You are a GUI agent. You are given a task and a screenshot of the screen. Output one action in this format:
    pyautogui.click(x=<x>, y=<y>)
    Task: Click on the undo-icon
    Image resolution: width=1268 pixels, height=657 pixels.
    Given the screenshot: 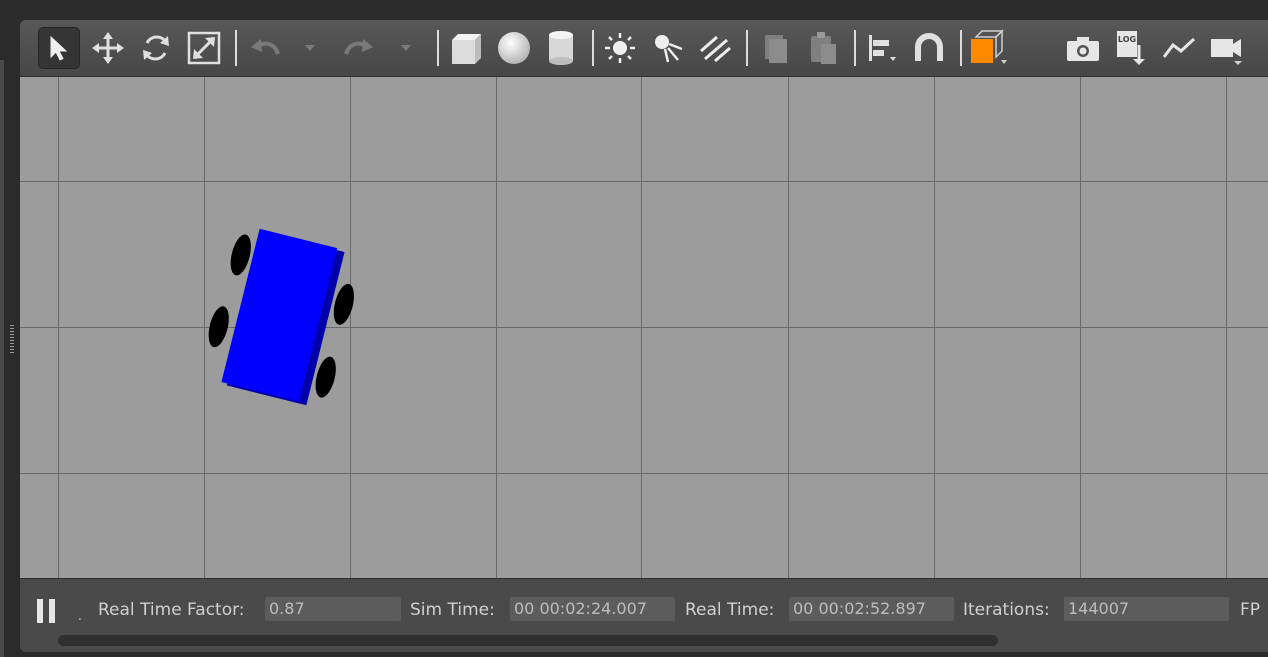 What is the action you would take?
    pyautogui.click(x=265, y=47)
    